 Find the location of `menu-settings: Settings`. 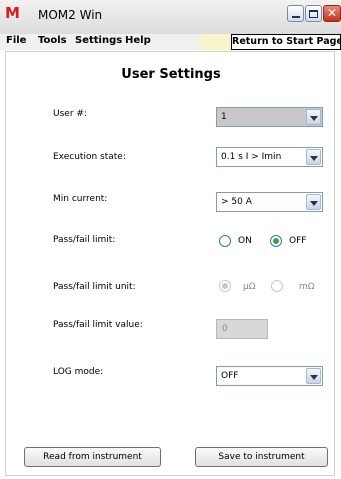

menu-settings: Settings is located at coordinates (98, 40).